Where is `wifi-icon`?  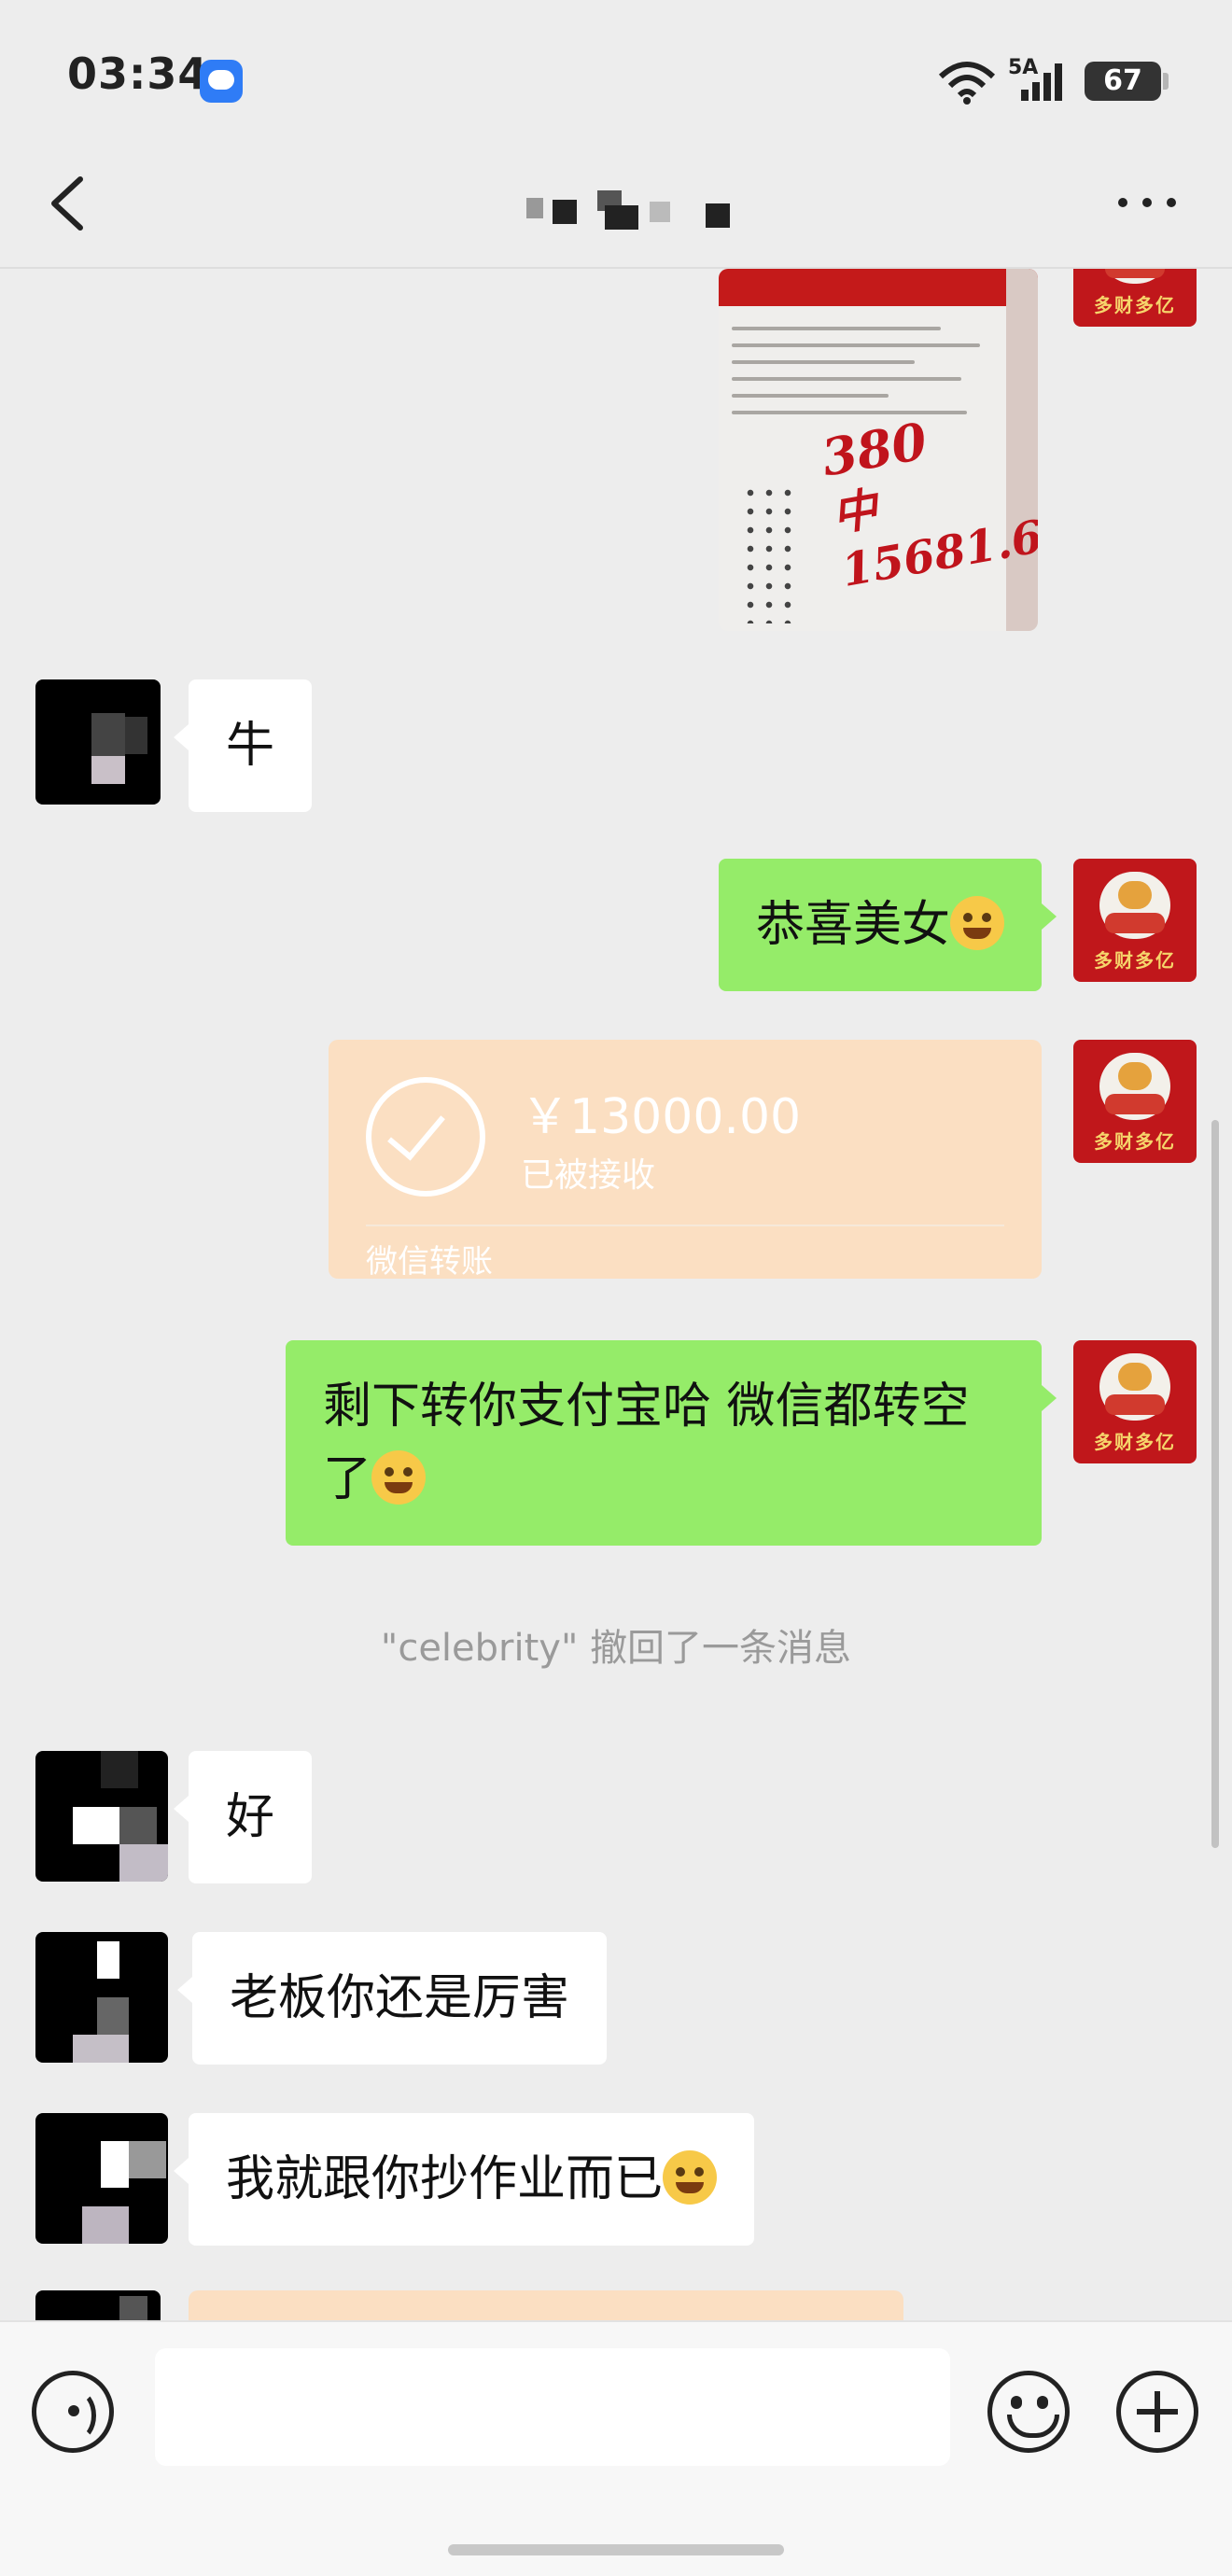 wifi-icon is located at coordinates (967, 83).